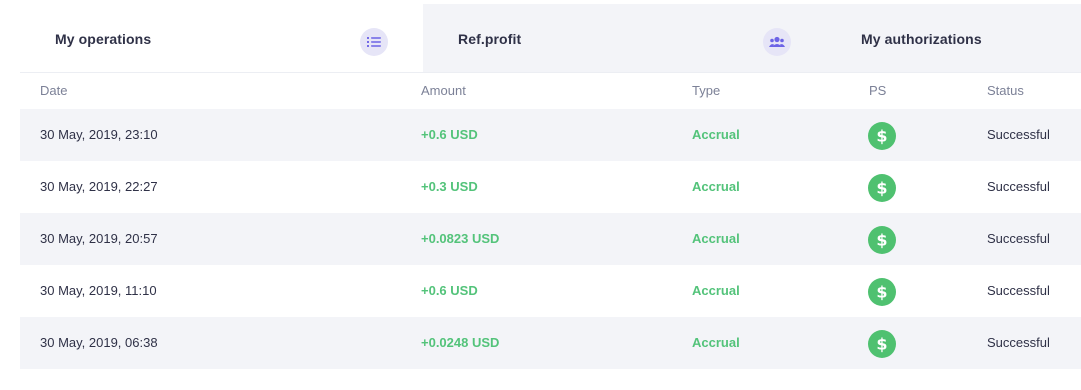  Describe the element at coordinates (443, 90) in the screenshot. I see `column-header-amount: Amount` at that location.